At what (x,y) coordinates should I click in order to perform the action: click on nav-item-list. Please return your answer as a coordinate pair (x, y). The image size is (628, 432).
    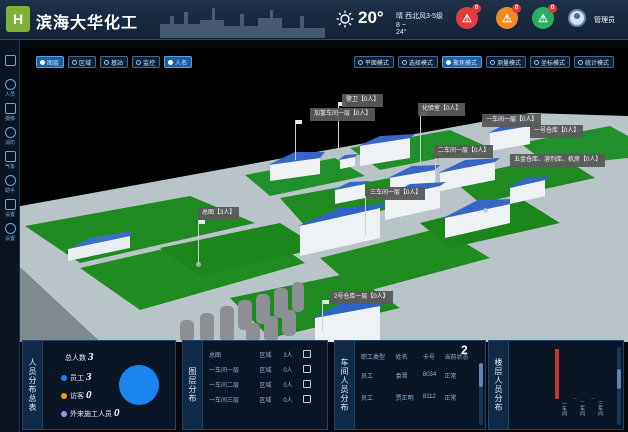
    Looking at the image, I should click on (10, 65).